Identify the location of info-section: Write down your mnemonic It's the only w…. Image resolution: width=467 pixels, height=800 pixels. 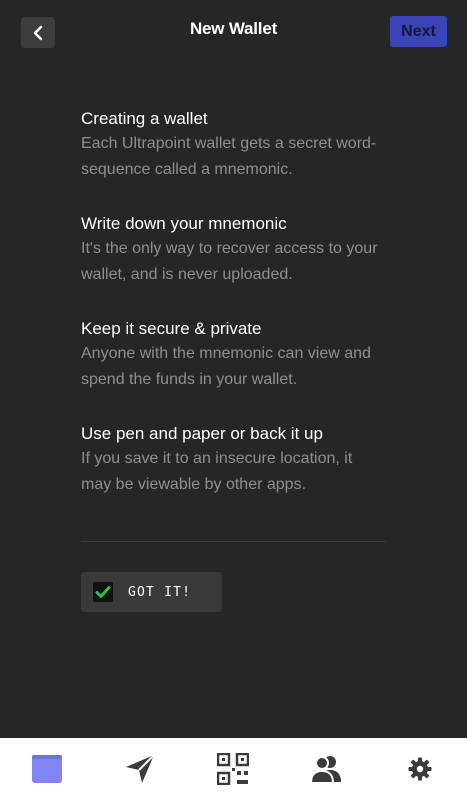
(233, 250).